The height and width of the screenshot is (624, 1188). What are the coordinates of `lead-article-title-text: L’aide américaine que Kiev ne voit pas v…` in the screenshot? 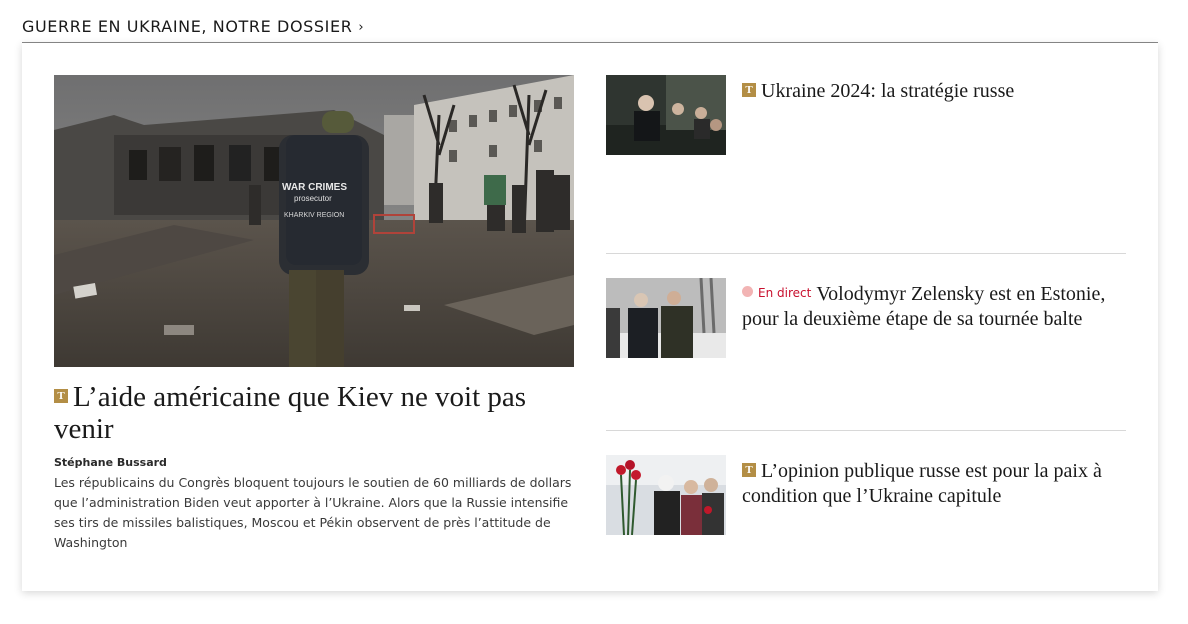 It's located at (290, 413).